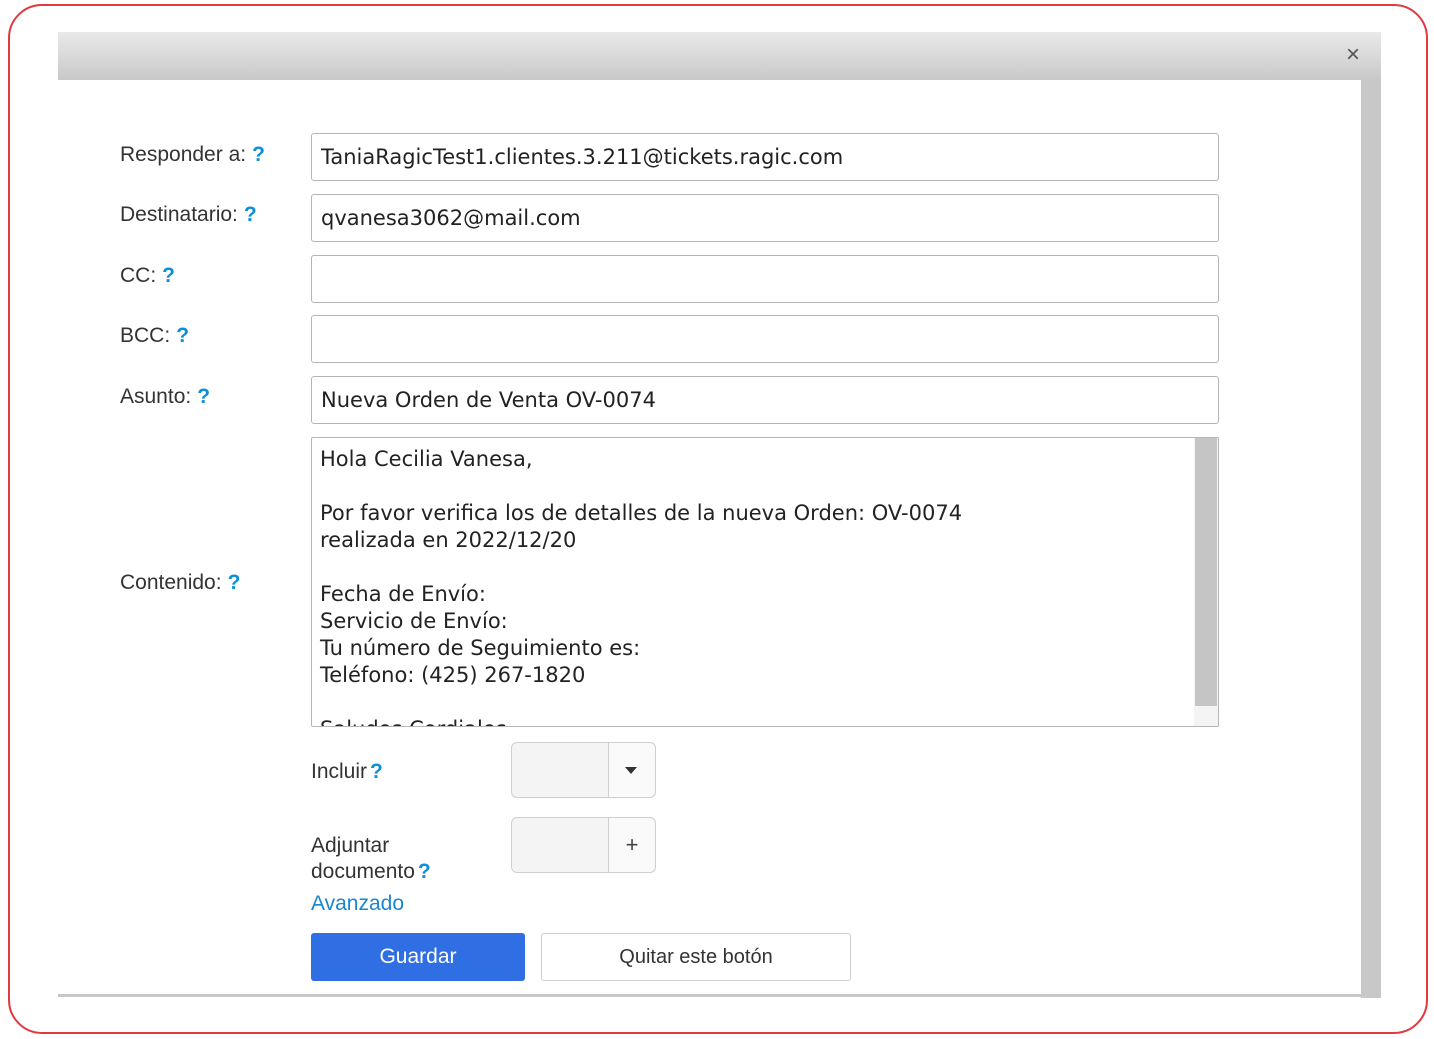 Image resolution: width=1434 pixels, height=1039 pixels. Describe the element at coordinates (1371, 539) in the screenshot. I see `dialog-scrollbar` at that location.